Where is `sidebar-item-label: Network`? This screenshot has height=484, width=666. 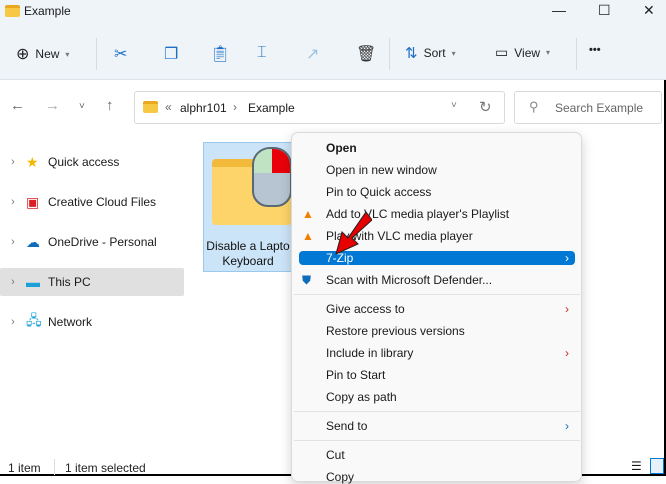
sidebar-item-label: Network is located at coordinates (70, 322).